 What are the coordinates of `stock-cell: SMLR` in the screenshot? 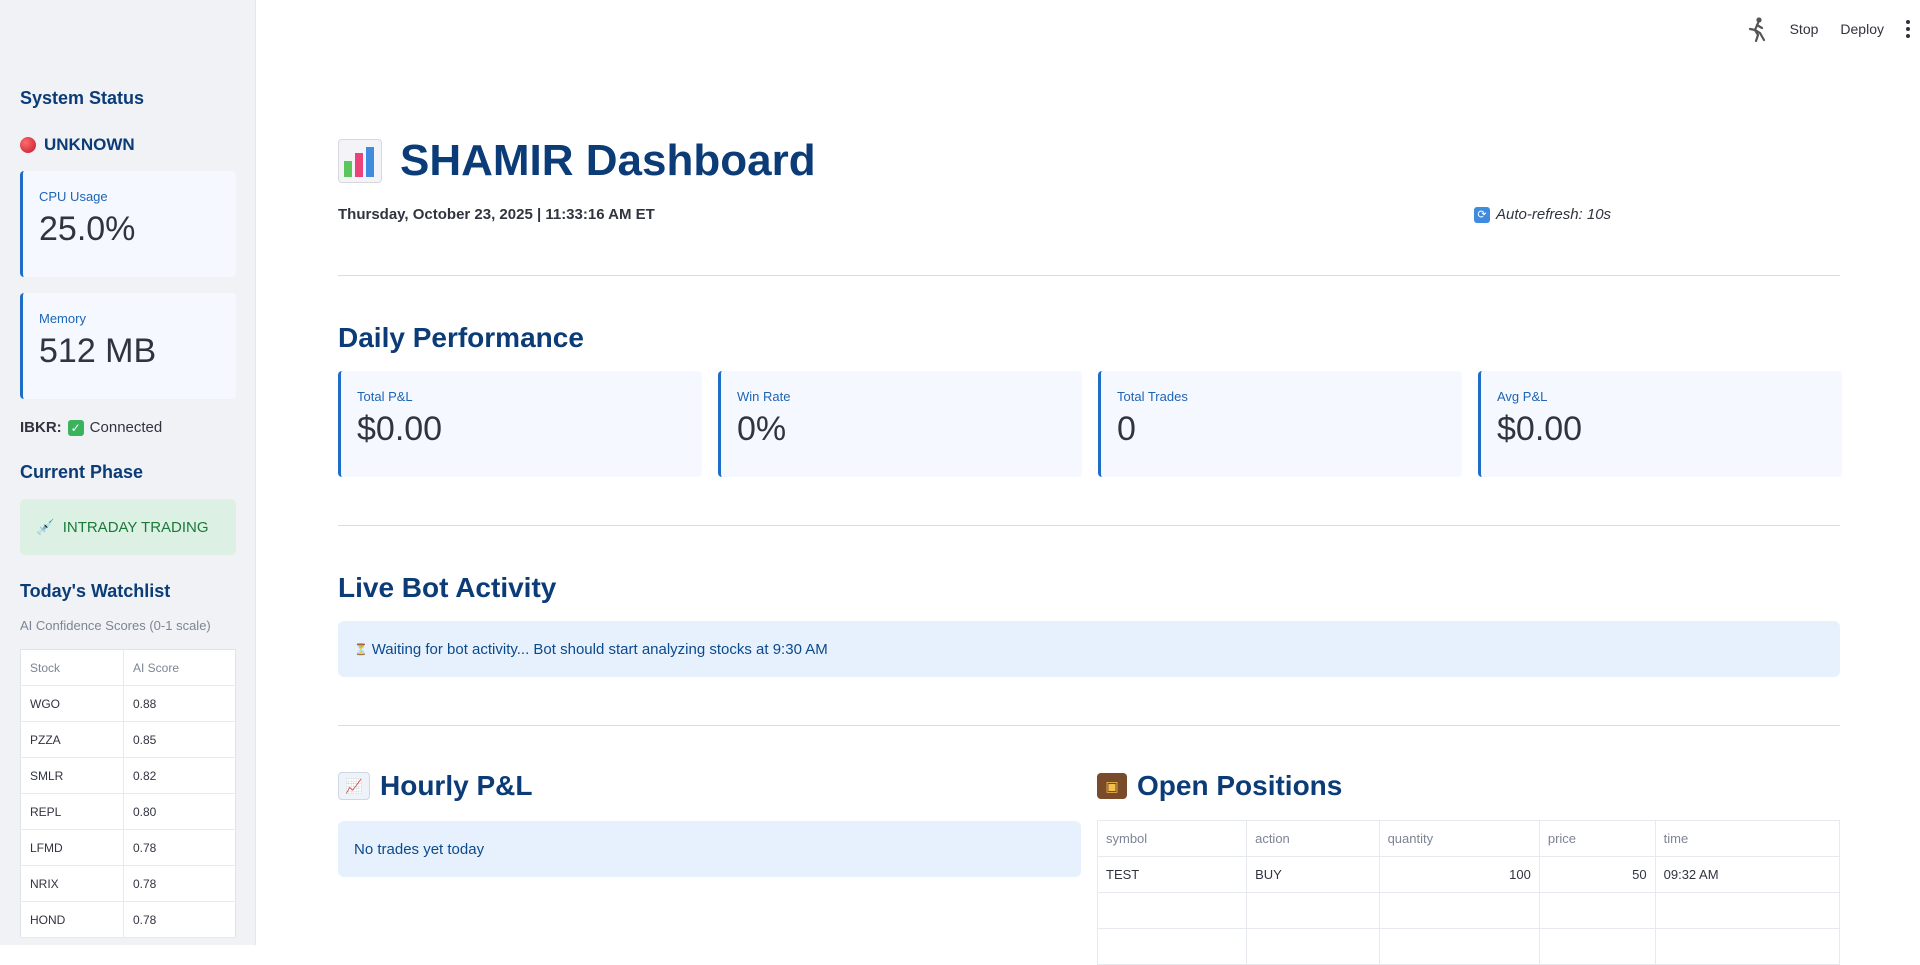 It's located at (72, 775).